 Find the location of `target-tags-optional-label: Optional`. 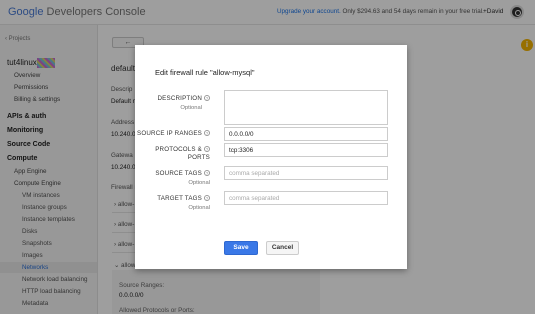

target-tags-optional-label: Optional is located at coordinates (199, 208).